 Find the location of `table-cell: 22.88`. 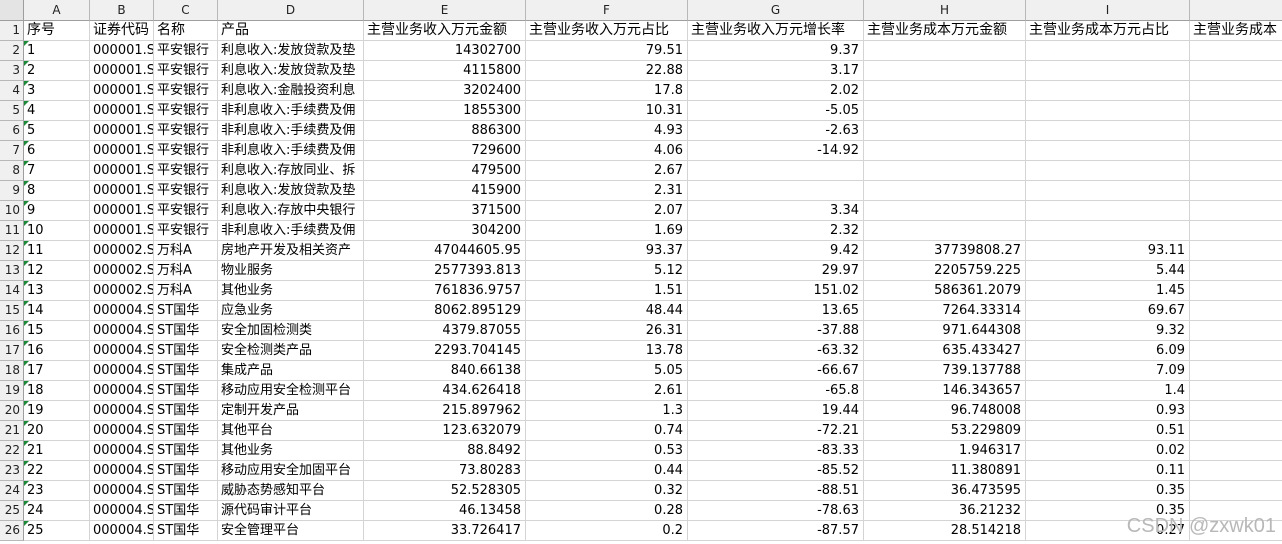

table-cell: 22.88 is located at coordinates (607, 71).